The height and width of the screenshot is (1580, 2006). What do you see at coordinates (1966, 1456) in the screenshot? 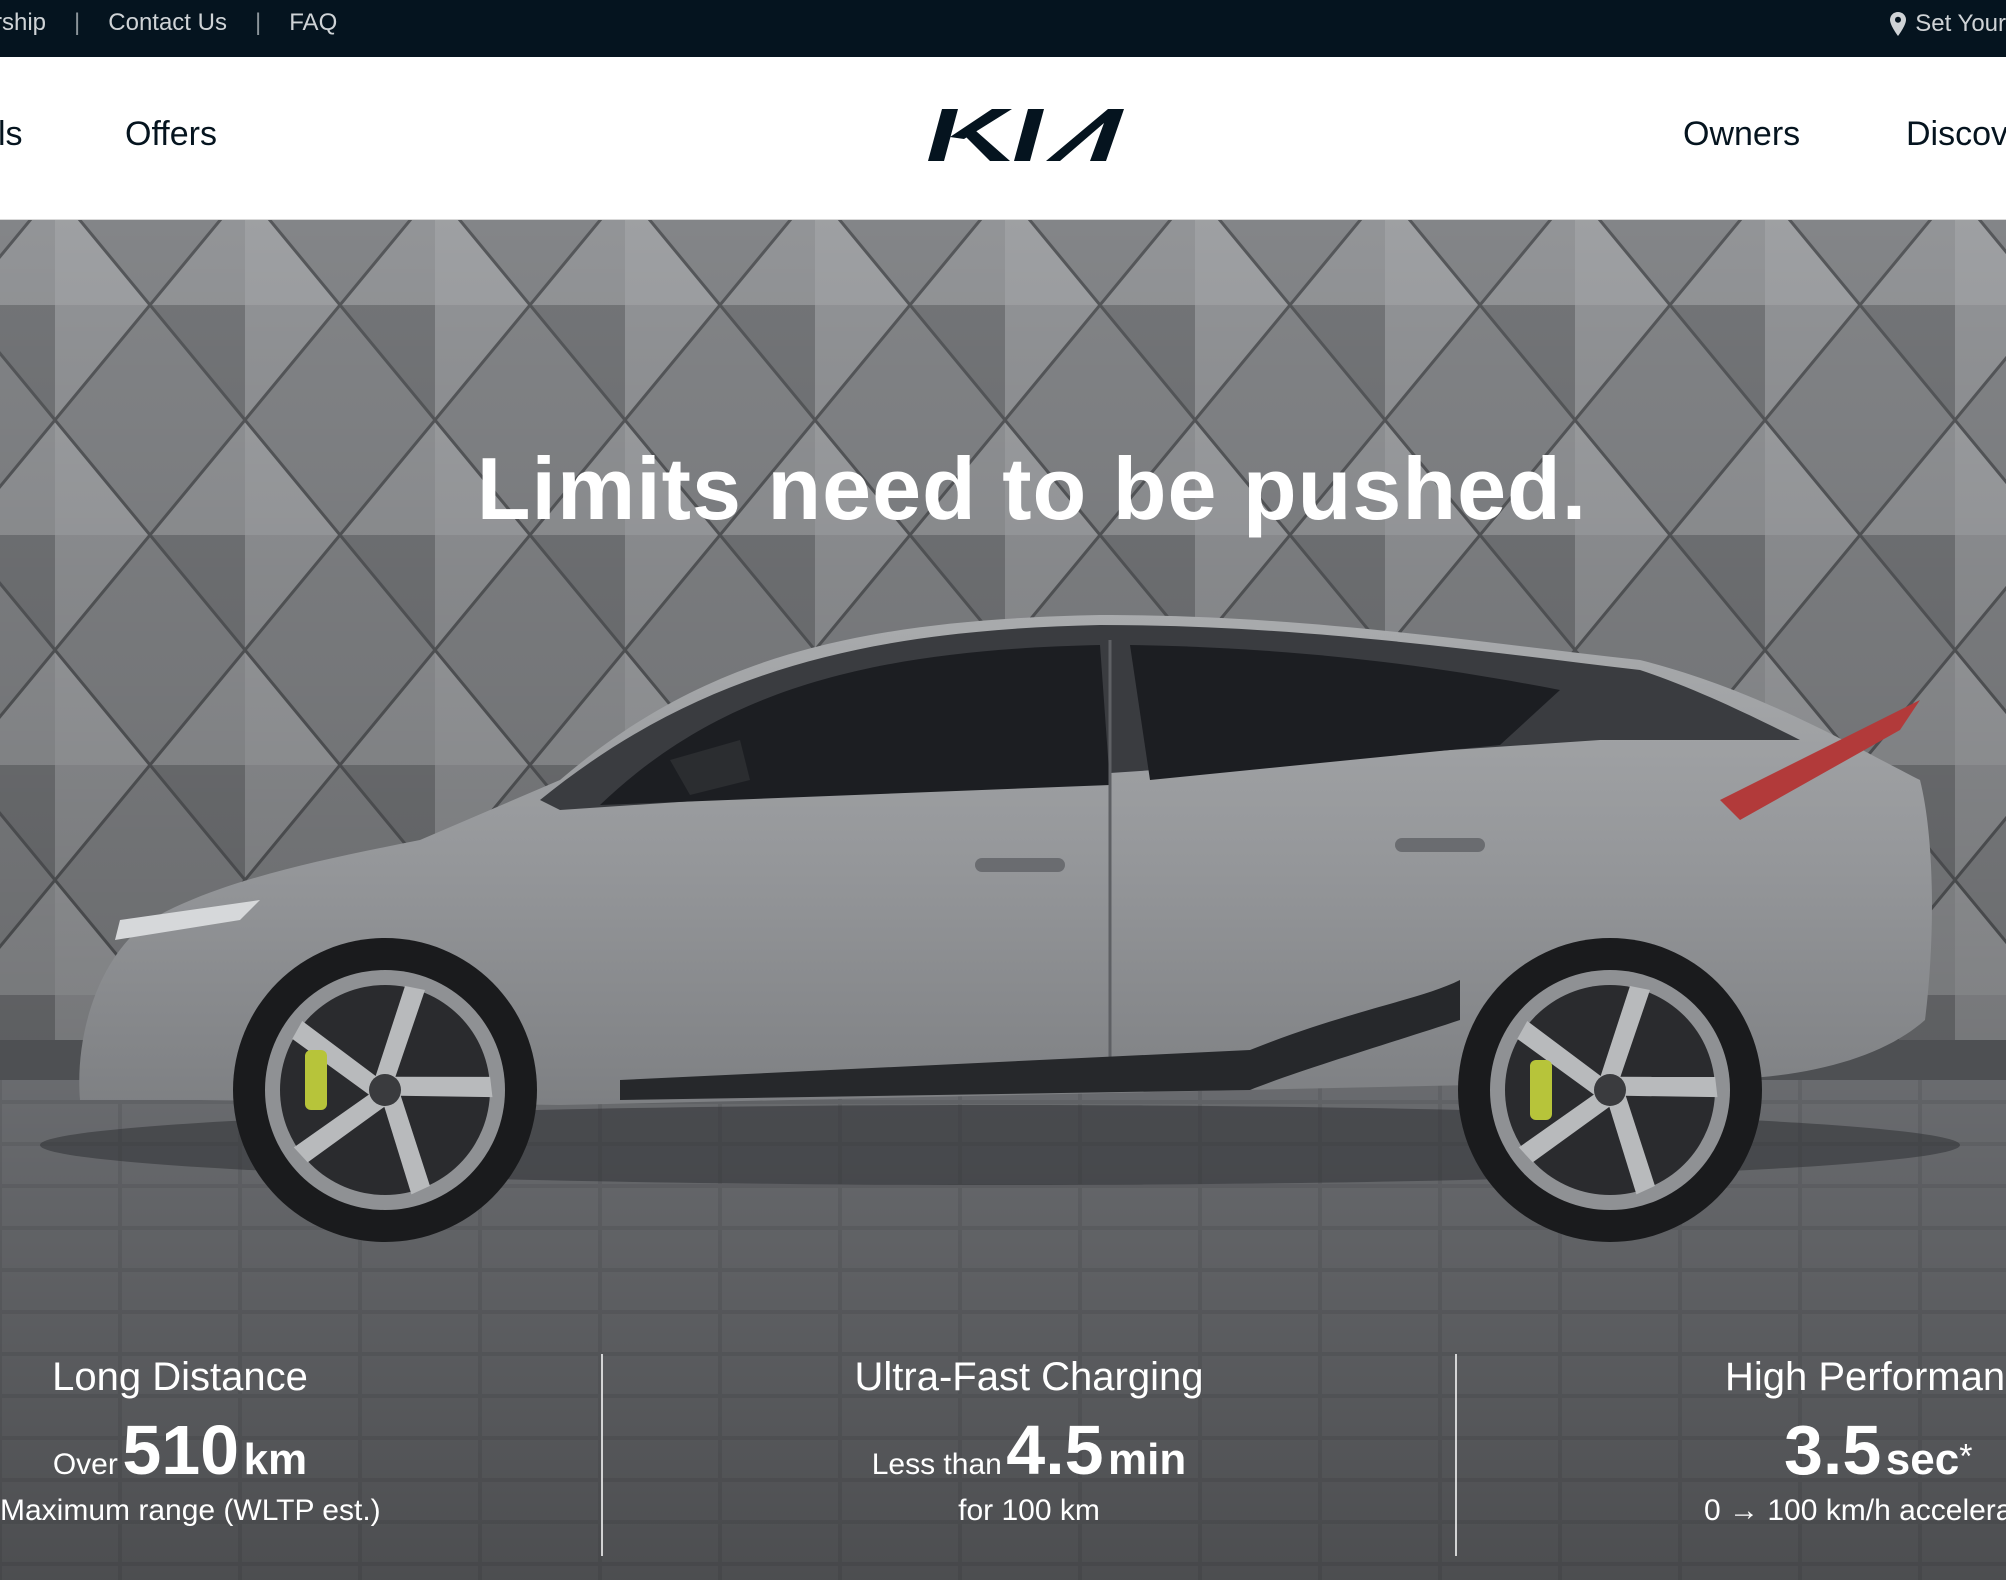
I see `stat-footnote-mark: *` at bounding box center [1966, 1456].